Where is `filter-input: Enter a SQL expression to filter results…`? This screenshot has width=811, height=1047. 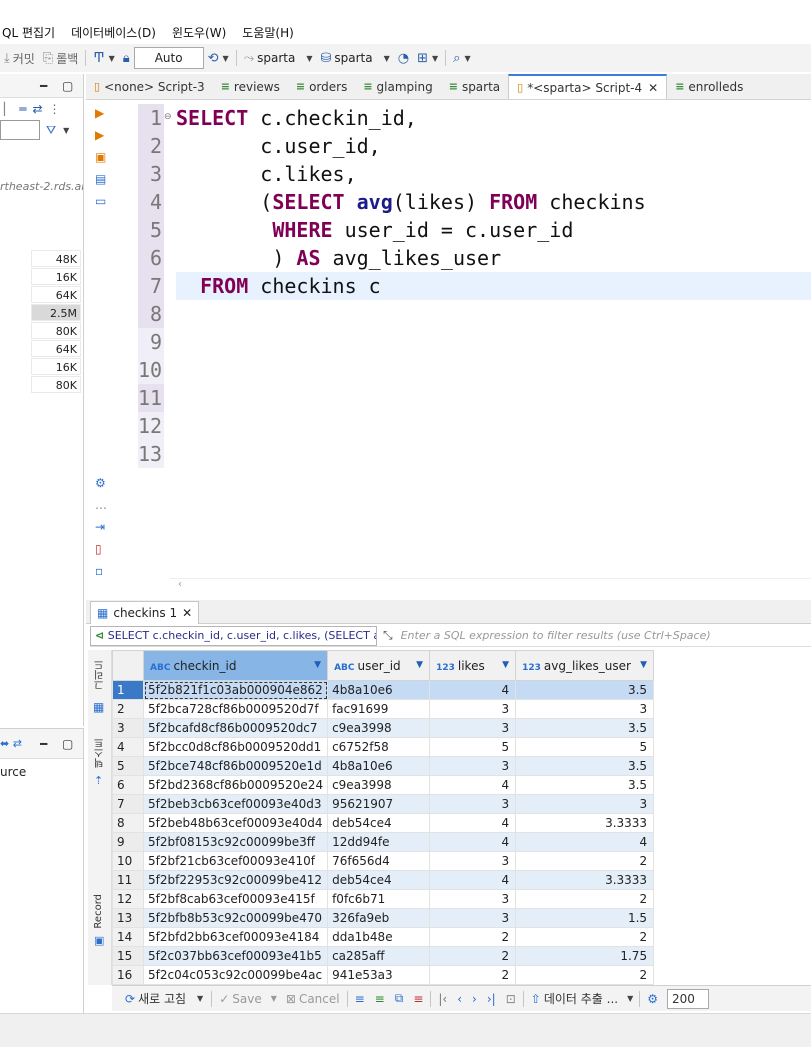
filter-input: Enter a SQL expression to filter results… is located at coordinates (552, 635).